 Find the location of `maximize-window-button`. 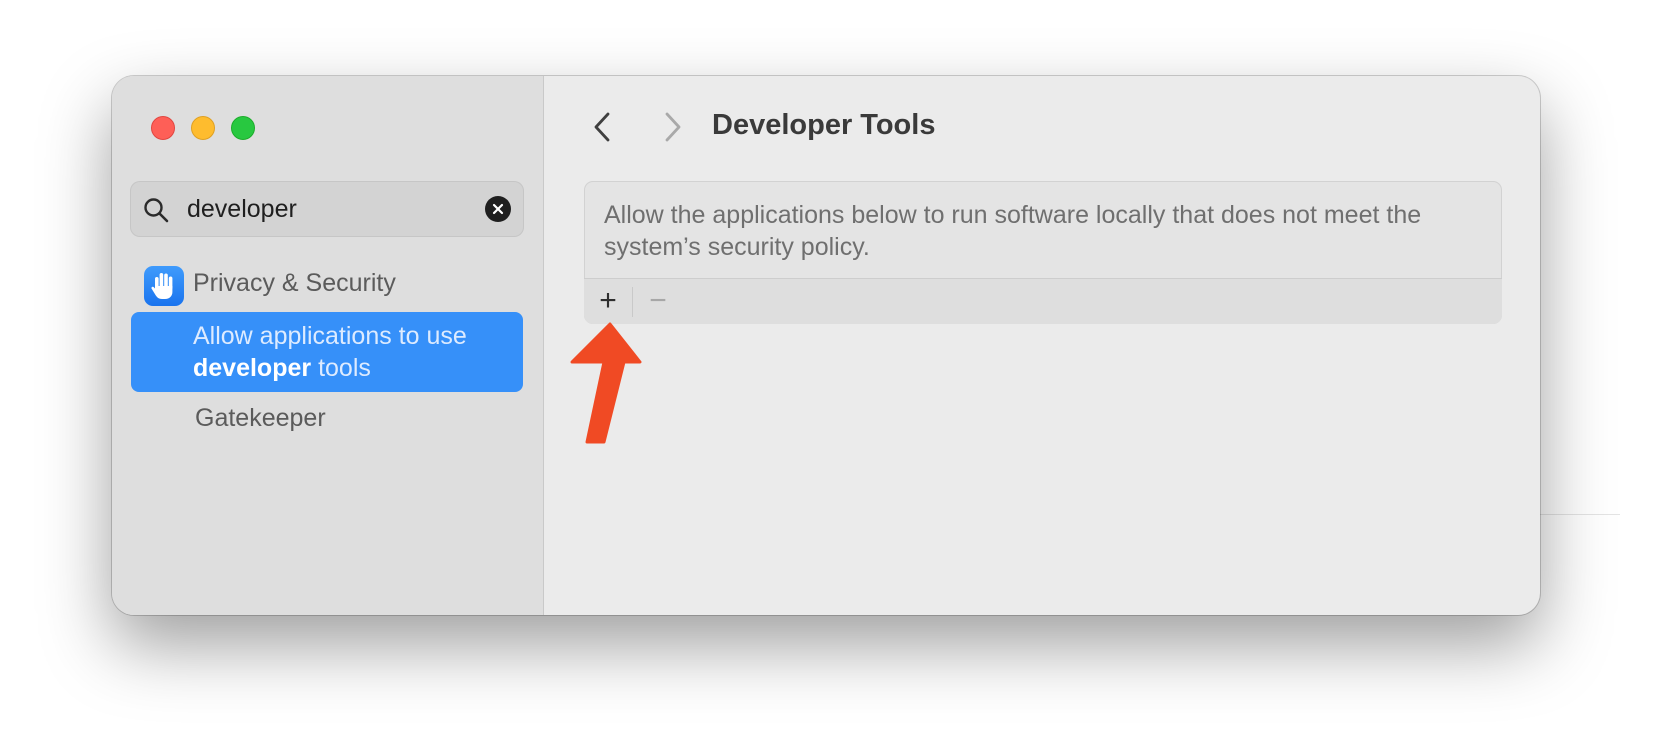

maximize-window-button is located at coordinates (243, 128).